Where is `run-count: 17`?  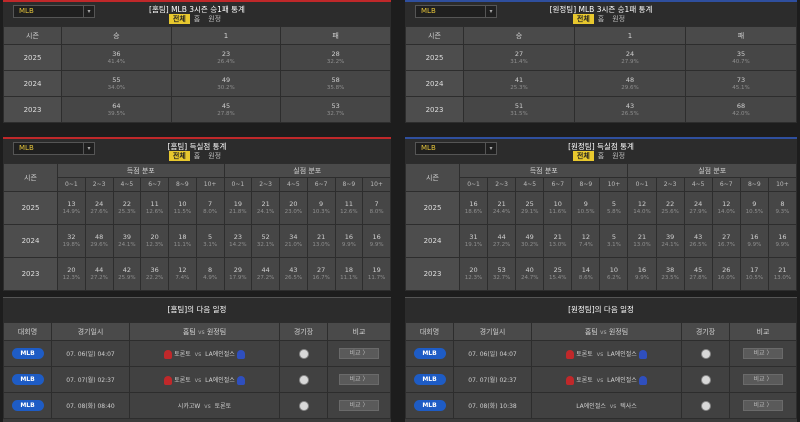 run-count: 17 is located at coordinates (754, 270).